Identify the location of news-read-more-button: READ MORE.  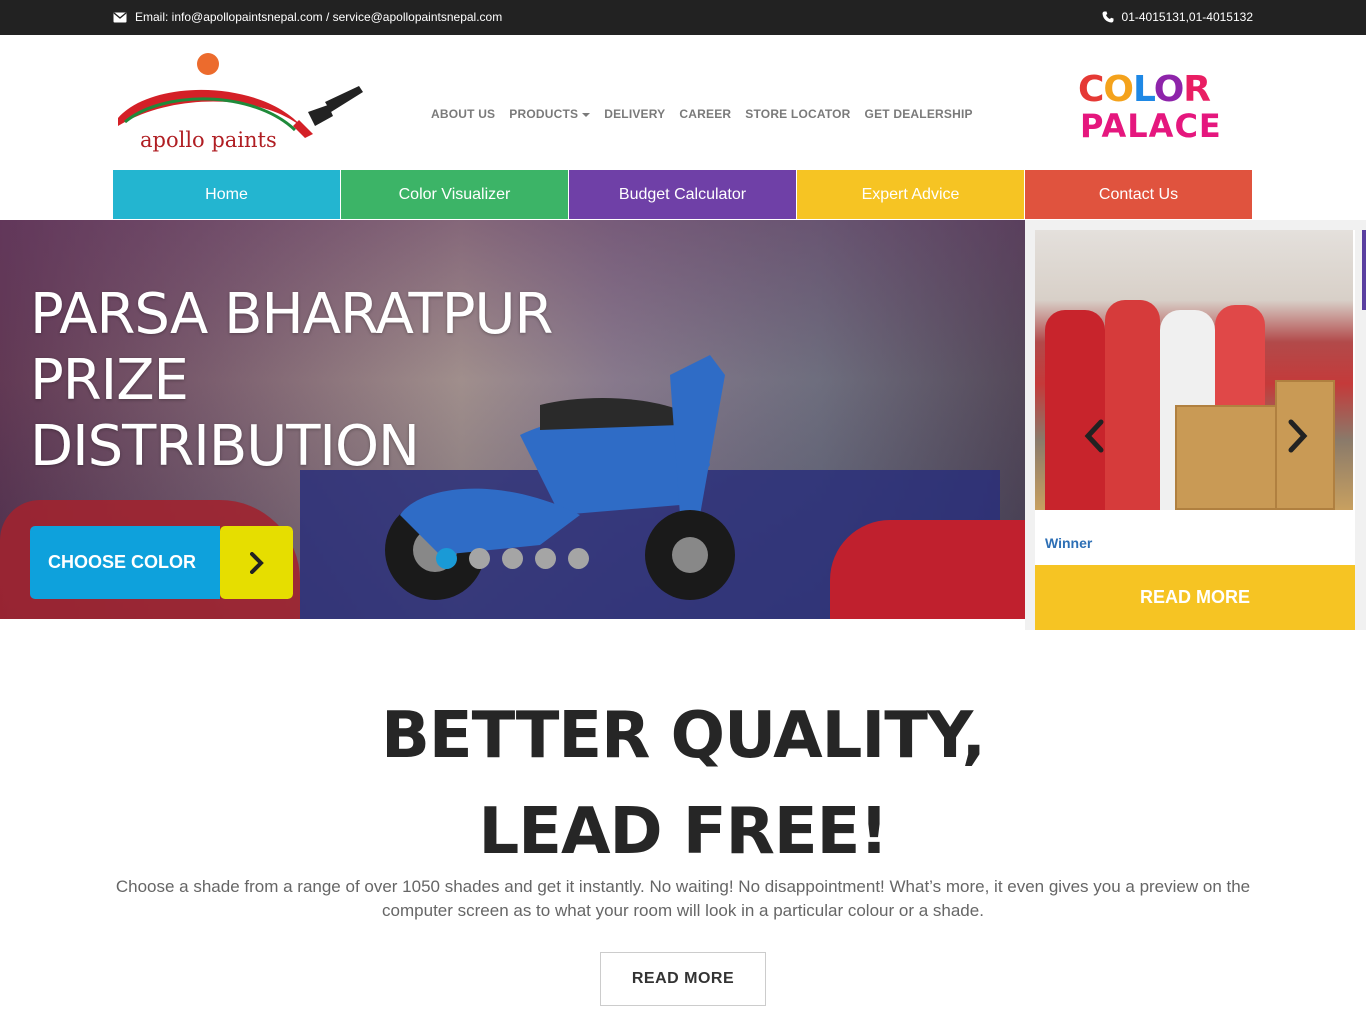
(1195, 597).